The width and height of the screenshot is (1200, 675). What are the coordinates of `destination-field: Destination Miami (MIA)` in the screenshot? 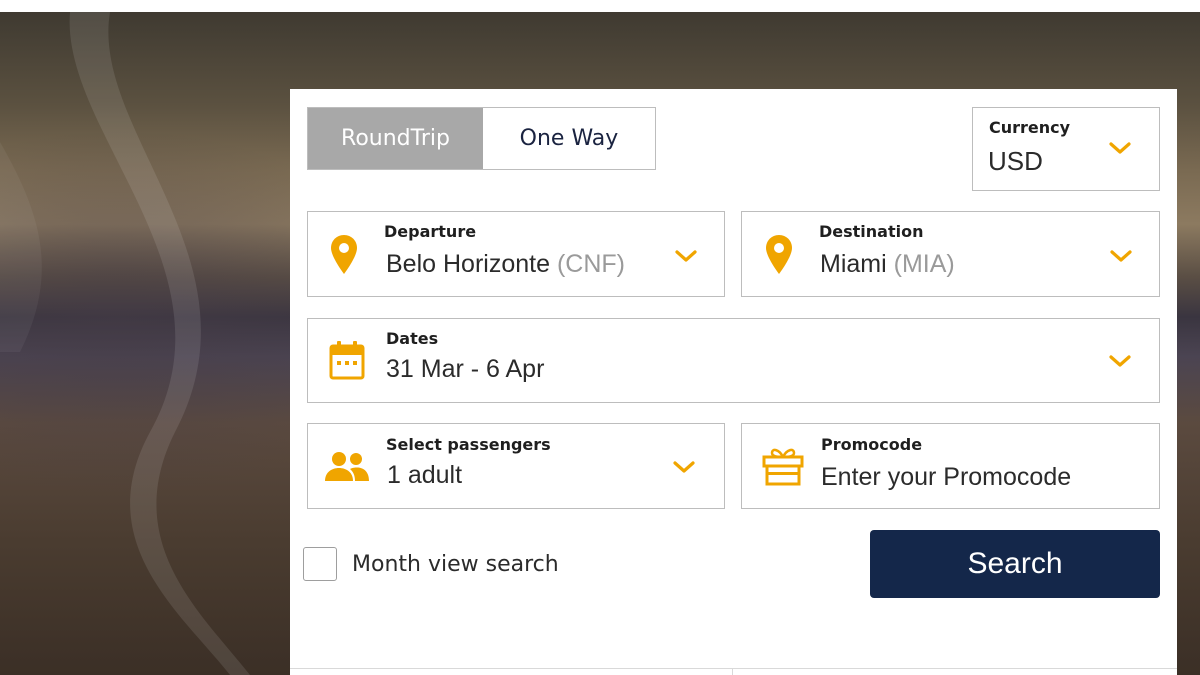 It's located at (950, 254).